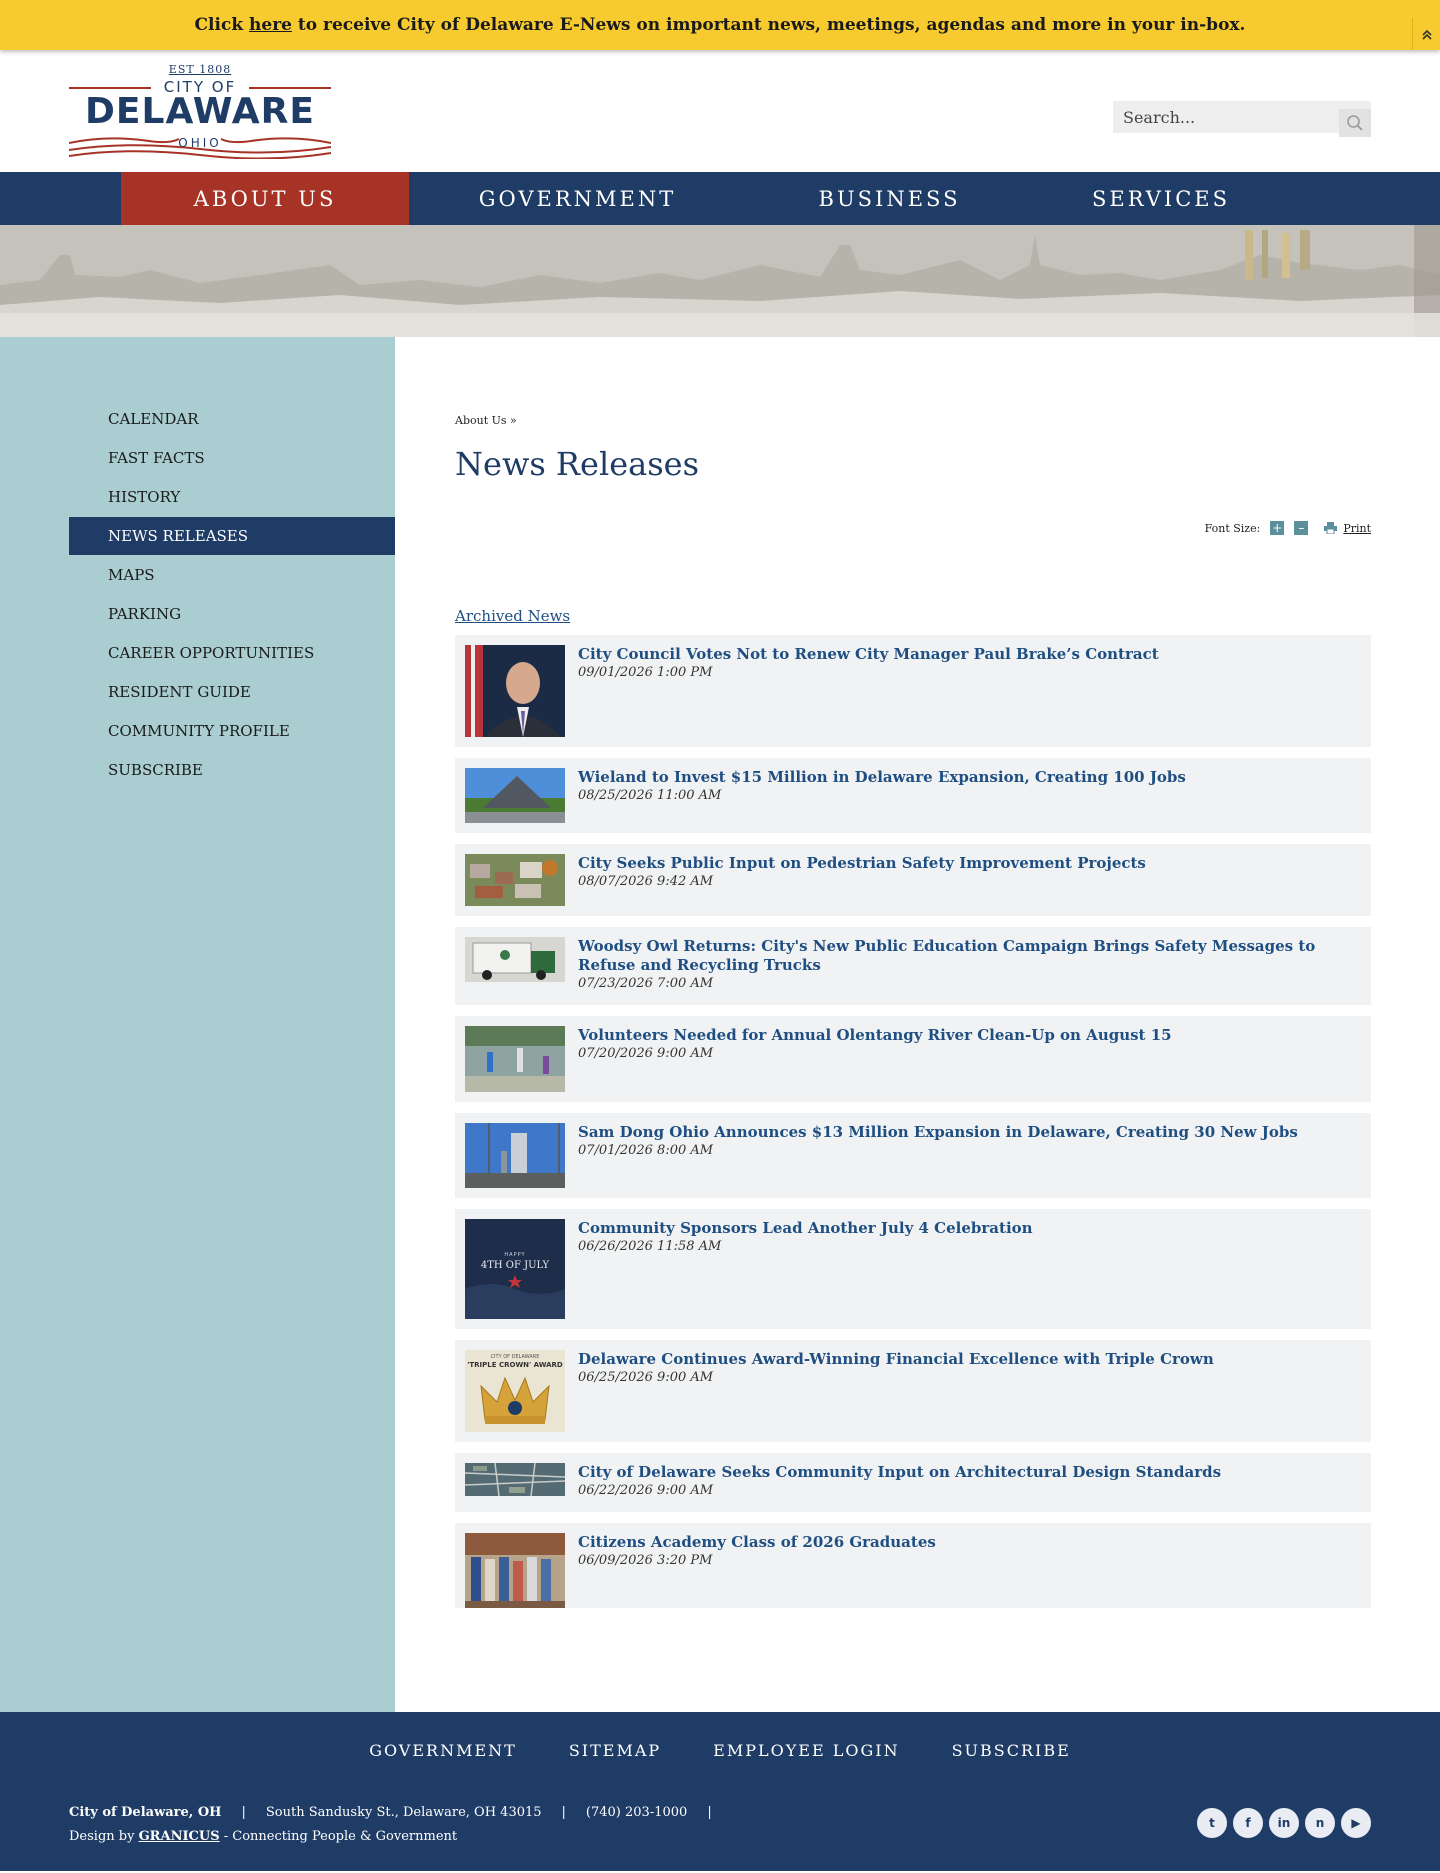 The width and height of the screenshot is (1440, 1873). Describe the element at coordinates (650, 1246) in the screenshot. I see `news-date: 06/26/2026 11:58 AM` at that location.